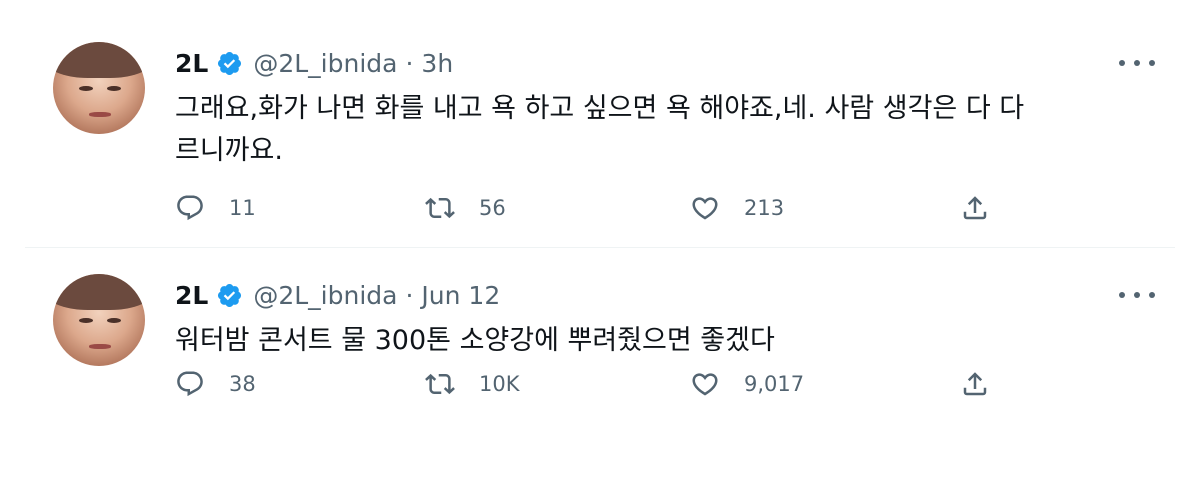  I want to click on reply-button: 11, so click(215, 208).